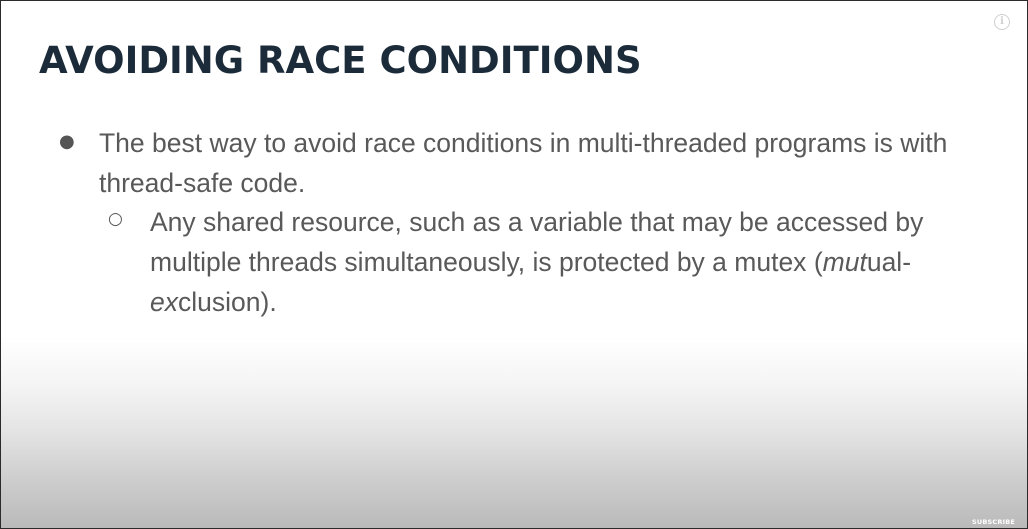  What do you see at coordinates (164, 302) in the screenshot?
I see `ex-italic: ex` at bounding box center [164, 302].